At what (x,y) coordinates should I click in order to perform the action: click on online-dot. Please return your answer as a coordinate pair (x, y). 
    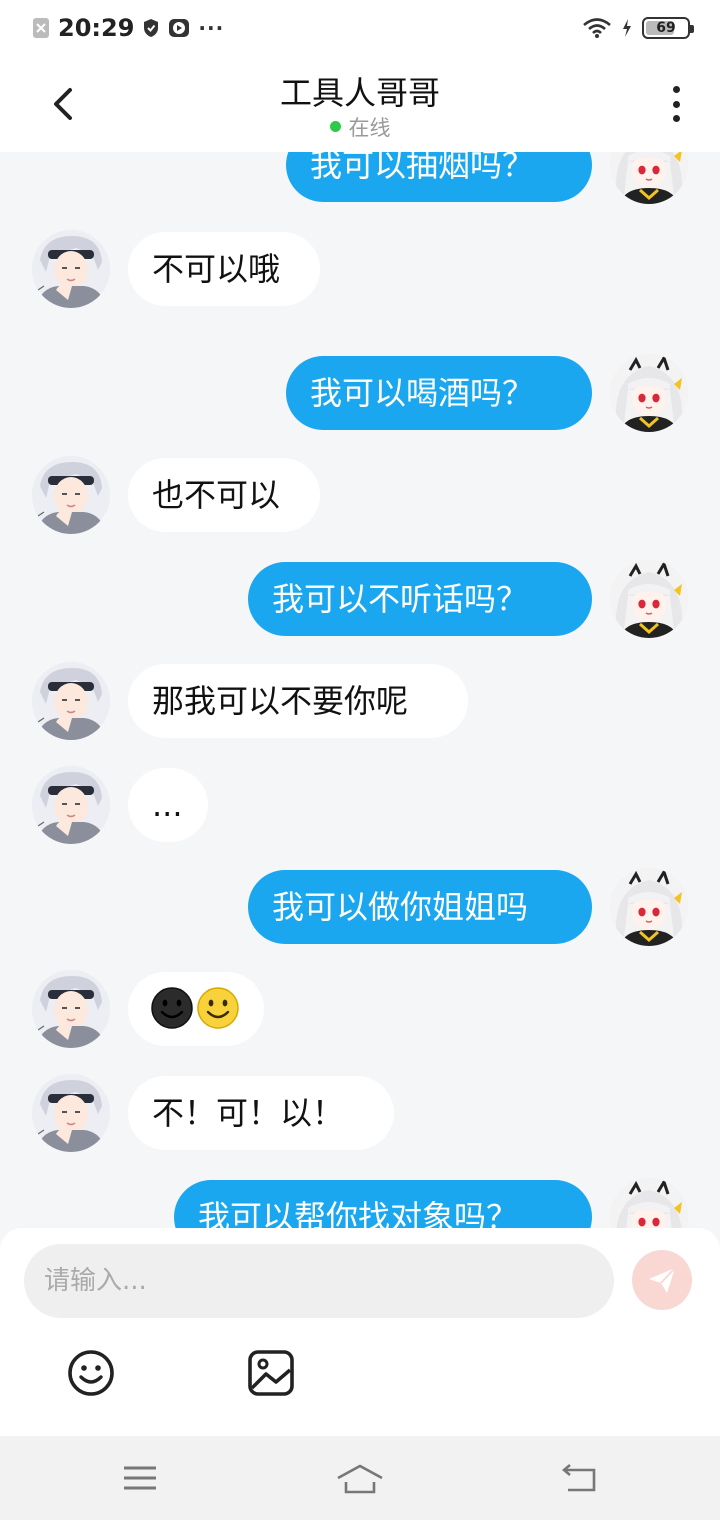
    Looking at the image, I should click on (335, 126).